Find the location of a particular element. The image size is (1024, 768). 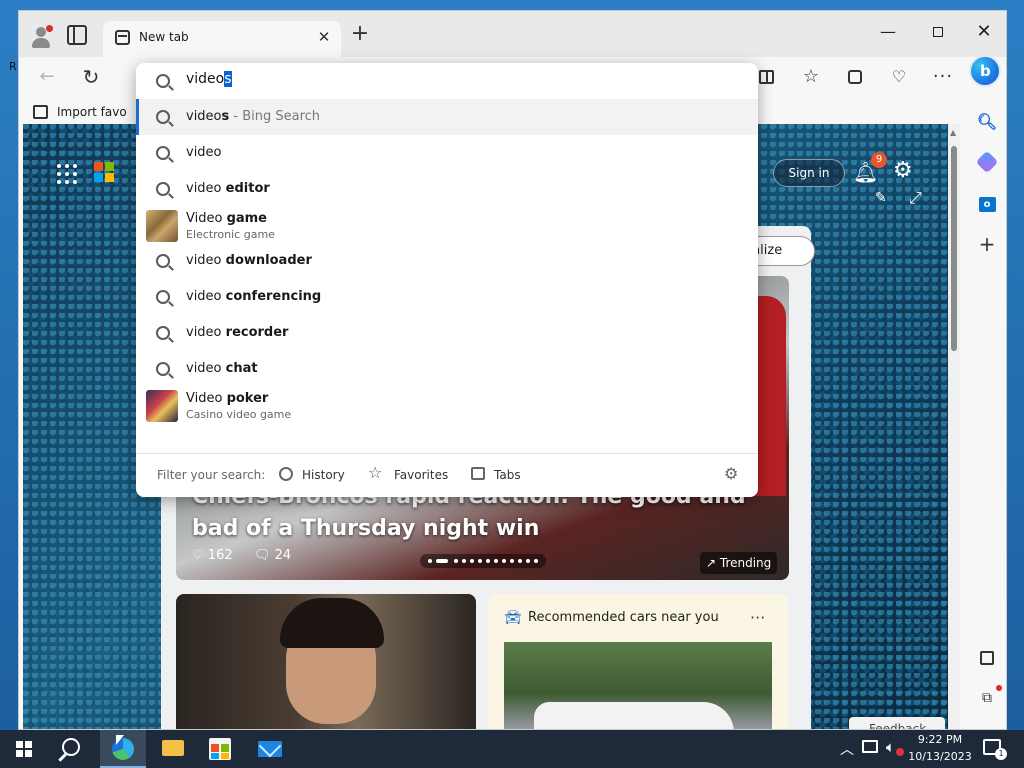

taskbar-search-icon is located at coordinates (71, 747).